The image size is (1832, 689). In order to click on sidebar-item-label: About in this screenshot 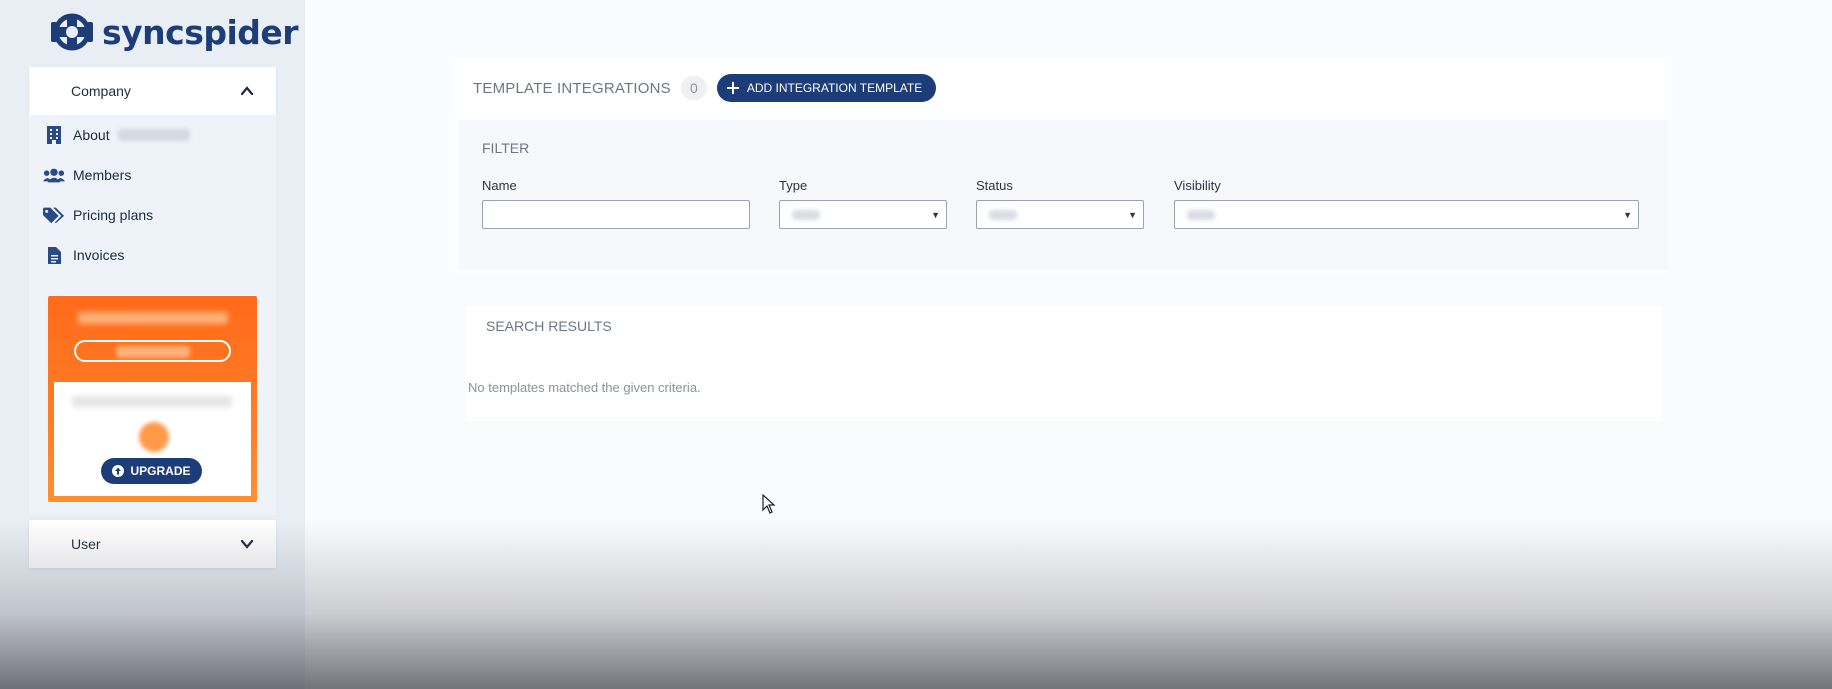, I will do `click(91, 135)`.